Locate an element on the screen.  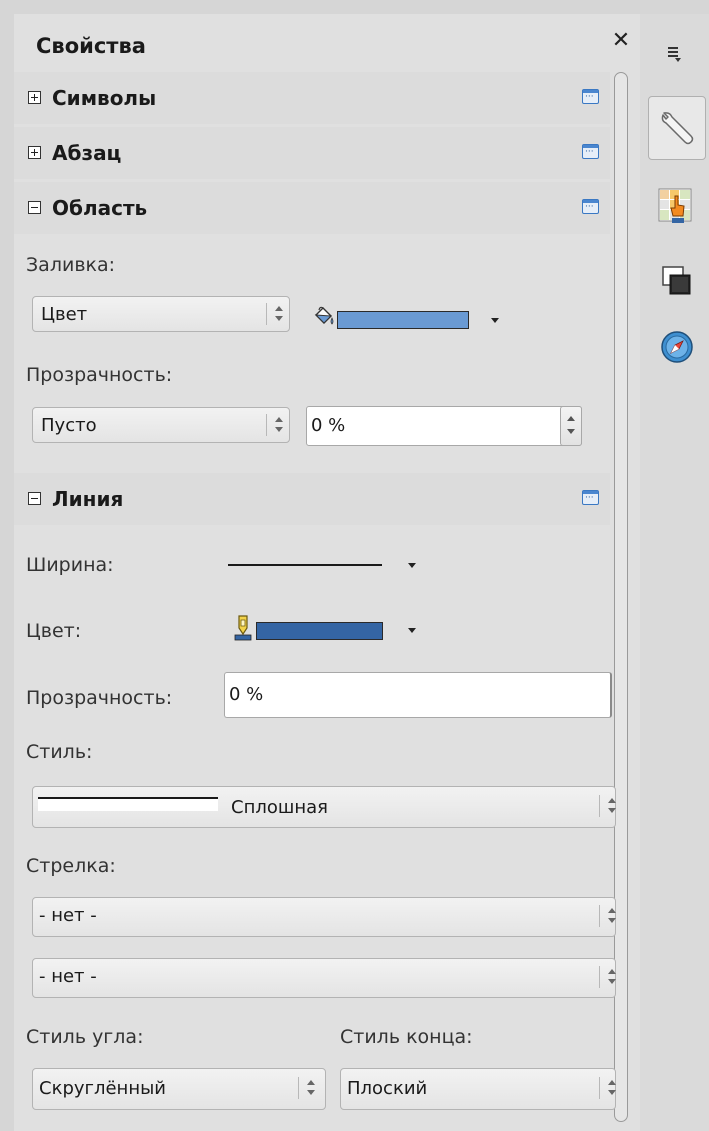
arrow-start-value: - нет - is located at coordinates (68, 915).